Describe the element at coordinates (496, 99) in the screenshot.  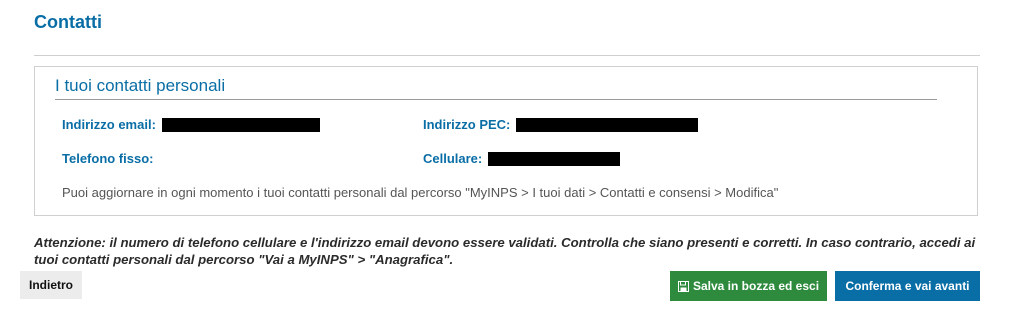
I see `panel-divider` at that location.